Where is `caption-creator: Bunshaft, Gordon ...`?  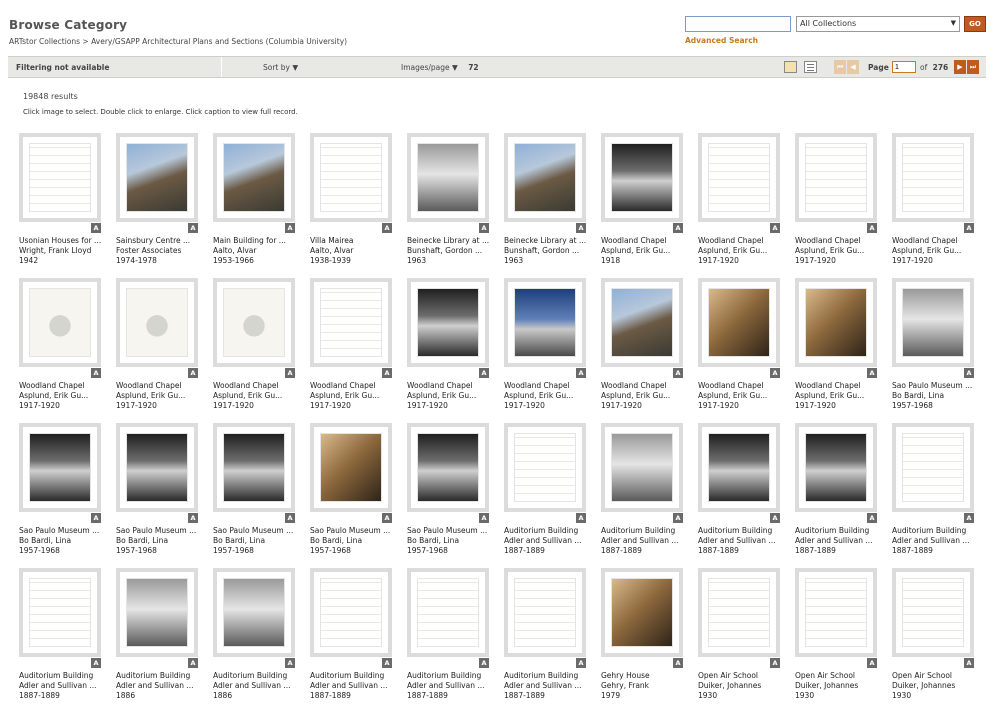 caption-creator: Bunshaft, Gordon ... is located at coordinates (548, 250).